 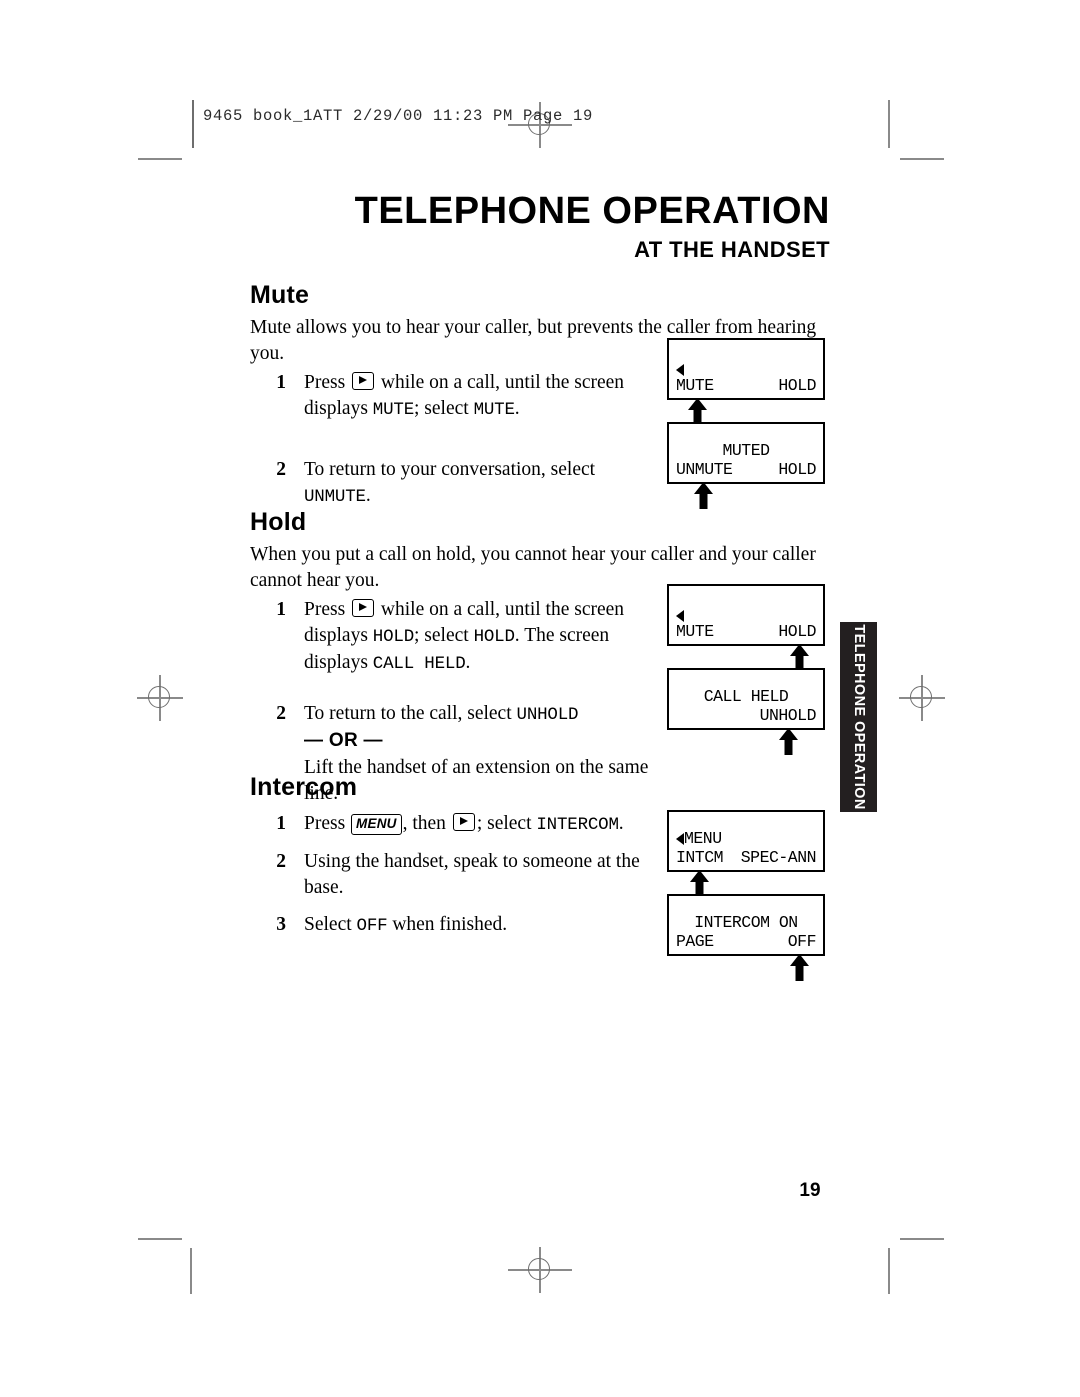 What do you see at coordinates (732, 249) in the screenshot?
I see `page-subtitle: AT THE HANDSET` at bounding box center [732, 249].